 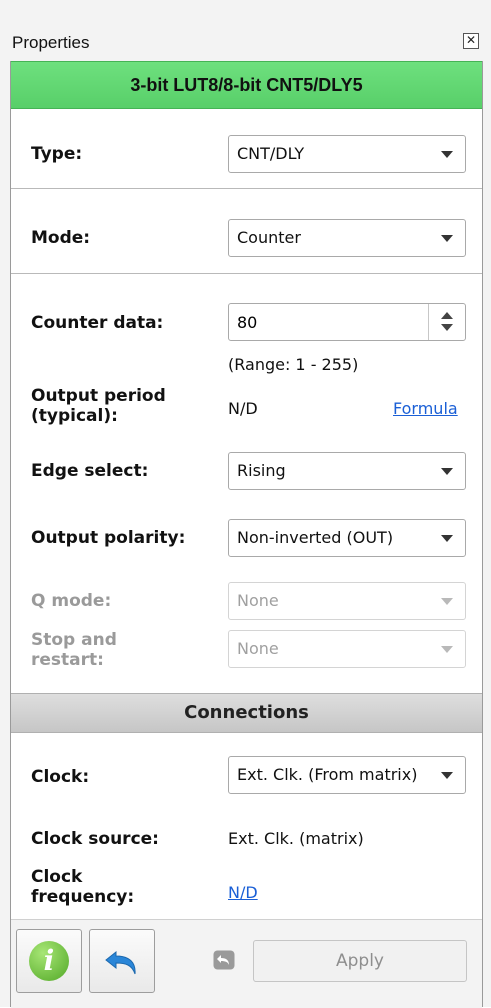 I want to click on apply-button: Apply, so click(x=360, y=961).